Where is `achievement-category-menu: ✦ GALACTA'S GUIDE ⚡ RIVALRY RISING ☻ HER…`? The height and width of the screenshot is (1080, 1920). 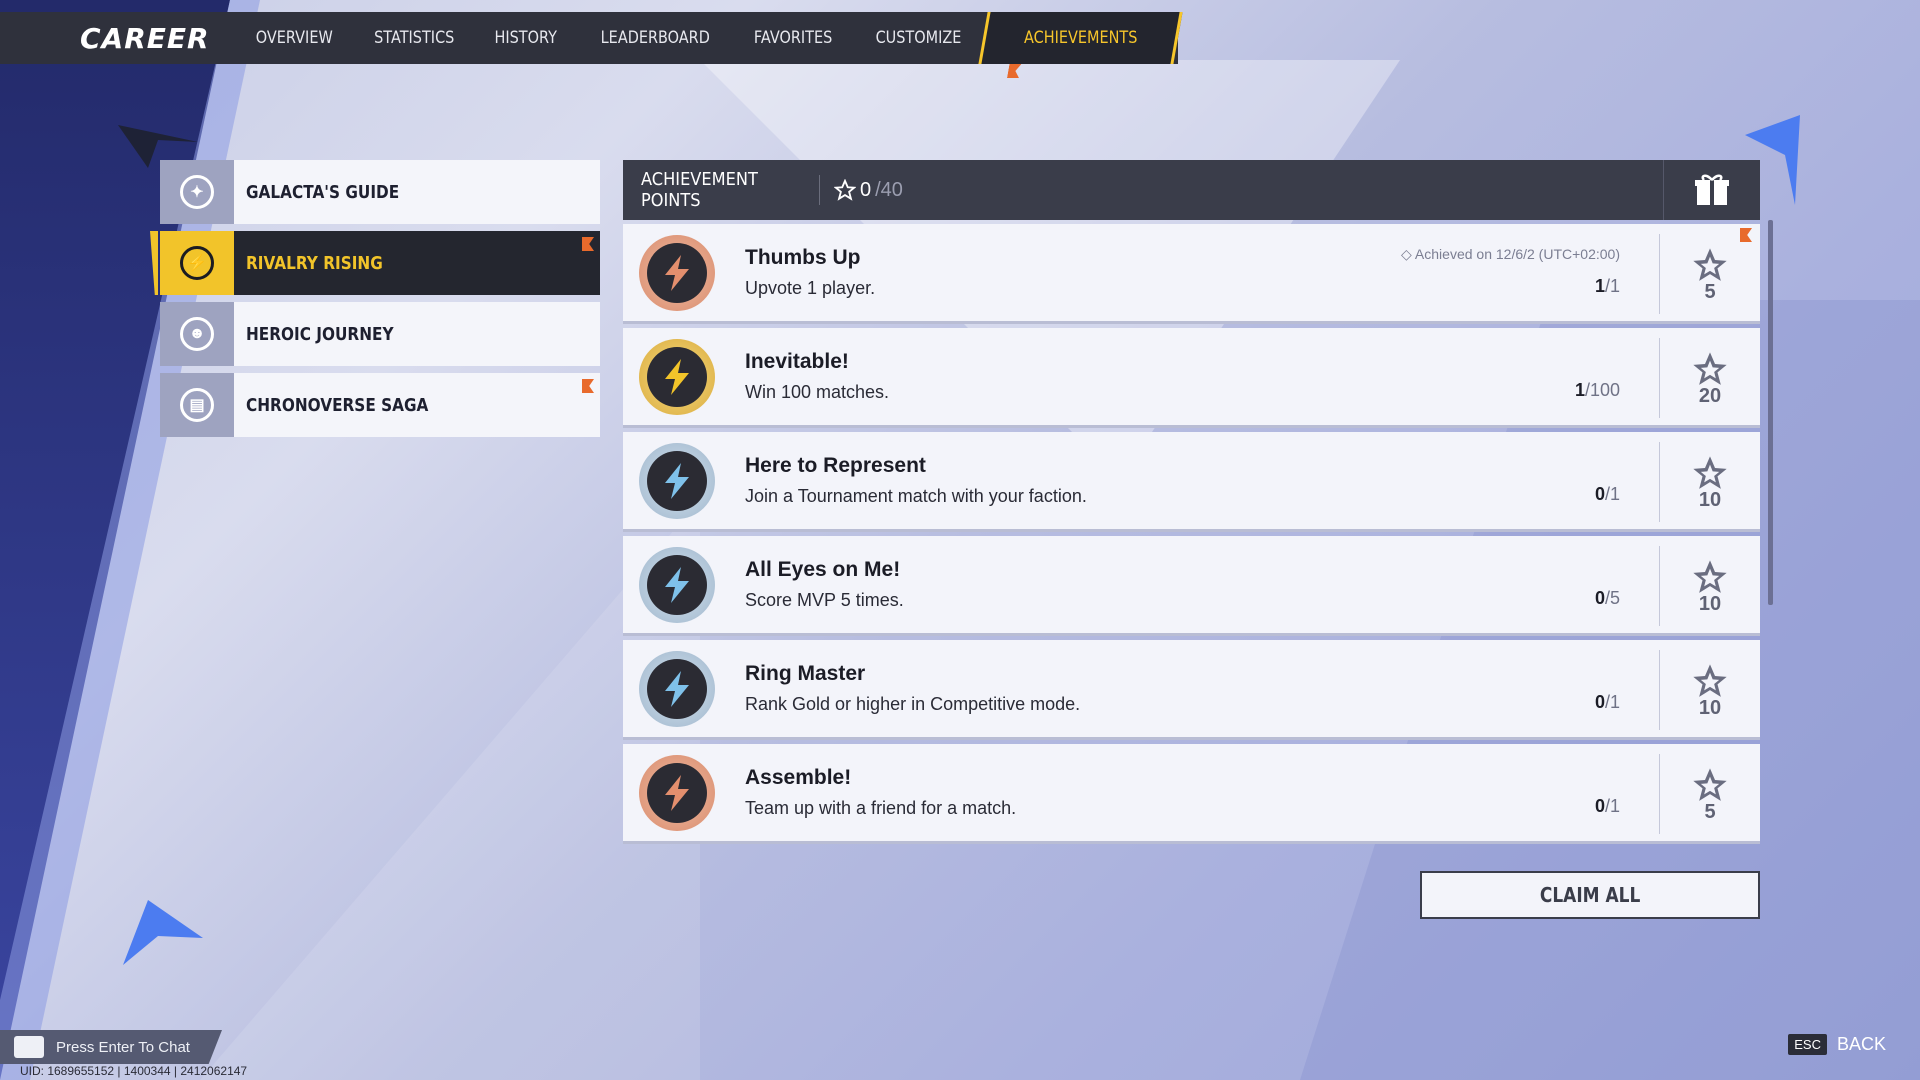
achievement-category-menu: ✦ GALACTA'S GUIDE ⚡ RIVALRY RISING ☻ HER… is located at coordinates (375, 302).